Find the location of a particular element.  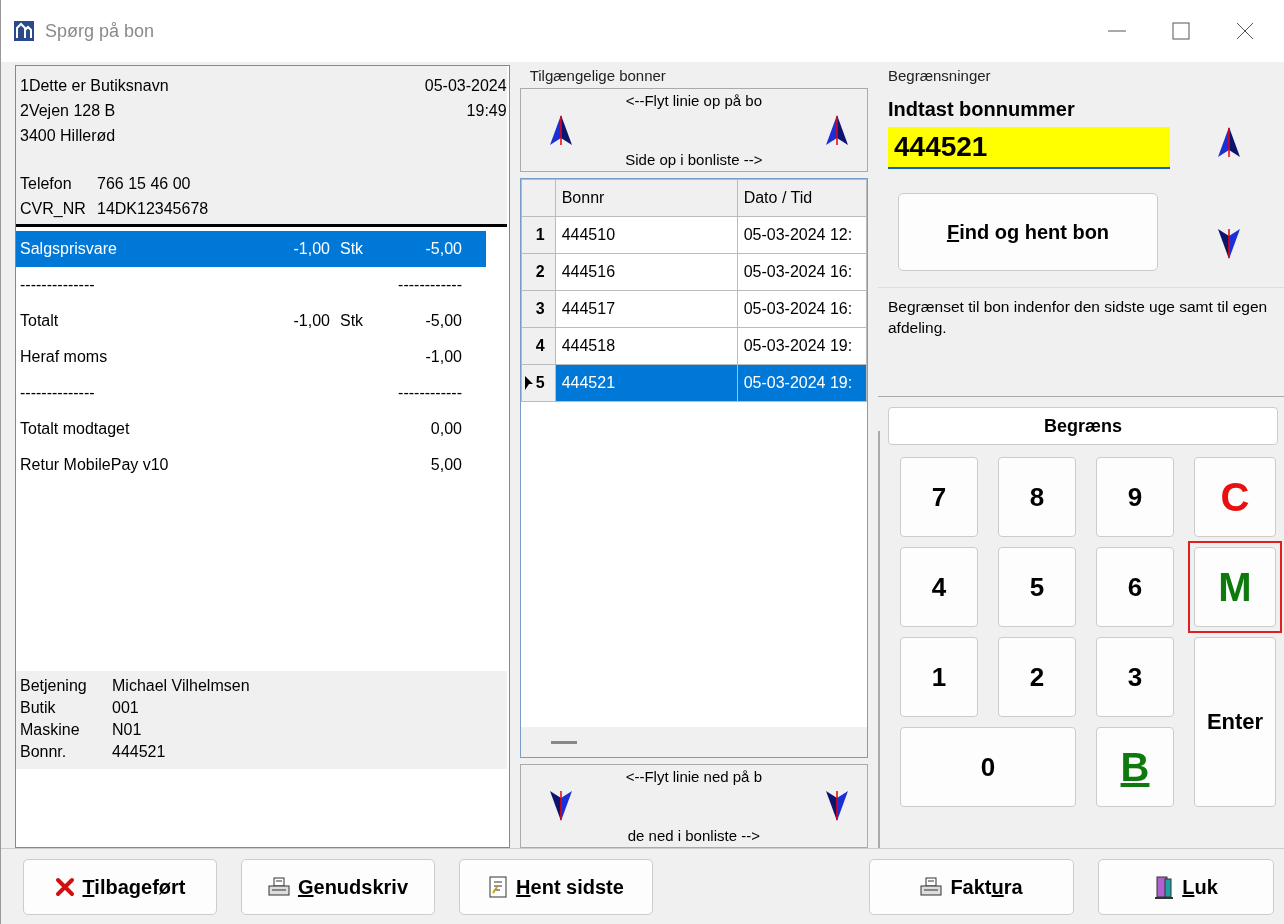

info-value: 001 is located at coordinates (125, 708).